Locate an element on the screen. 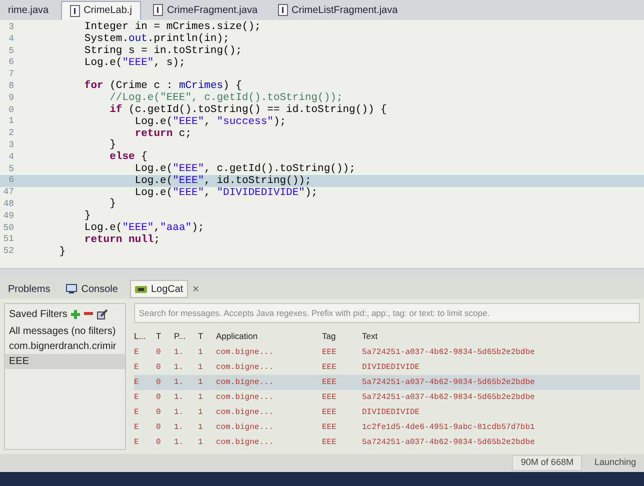 The image size is (644, 486). column-header: Text is located at coordinates (501, 336).